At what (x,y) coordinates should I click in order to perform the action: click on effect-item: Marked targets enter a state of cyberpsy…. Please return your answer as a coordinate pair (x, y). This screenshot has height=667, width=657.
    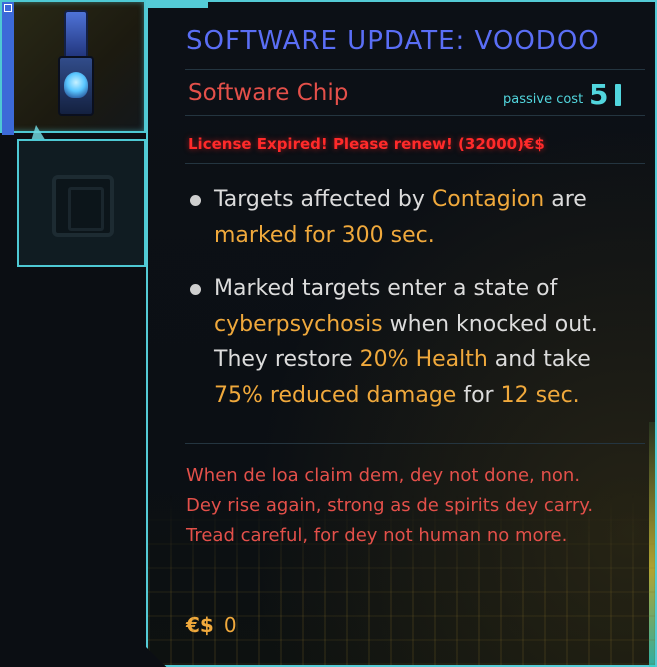
    Looking at the image, I should click on (396, 342).